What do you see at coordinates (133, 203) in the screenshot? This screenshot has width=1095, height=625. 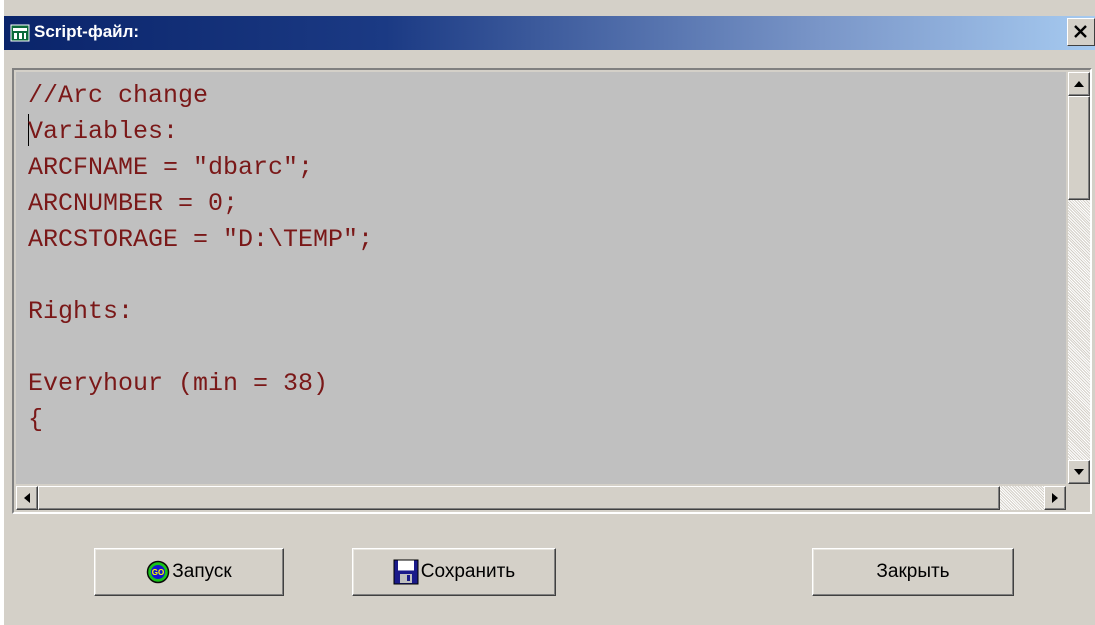 I see `code-line: ARCNUMBER = 0;` at bounding box center [133, 203].